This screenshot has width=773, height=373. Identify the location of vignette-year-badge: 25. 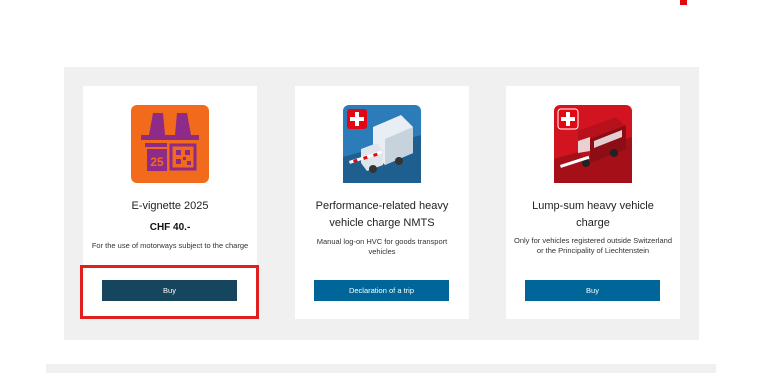
(157, 162).